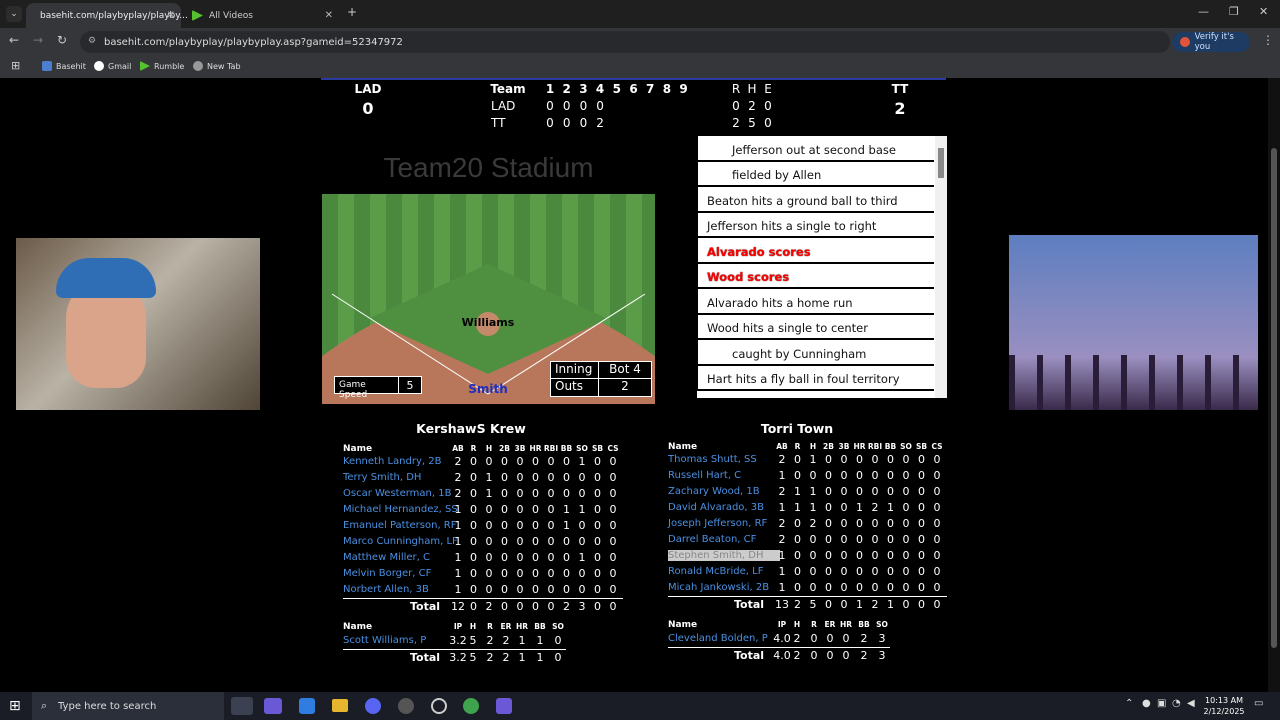 Image resolution: width=1280 pixels, height=720 pixels. Describe the element at coordinates (392, 461) in the screenshot. I see `player-link: Kenneth Landry, 2B` at that location.